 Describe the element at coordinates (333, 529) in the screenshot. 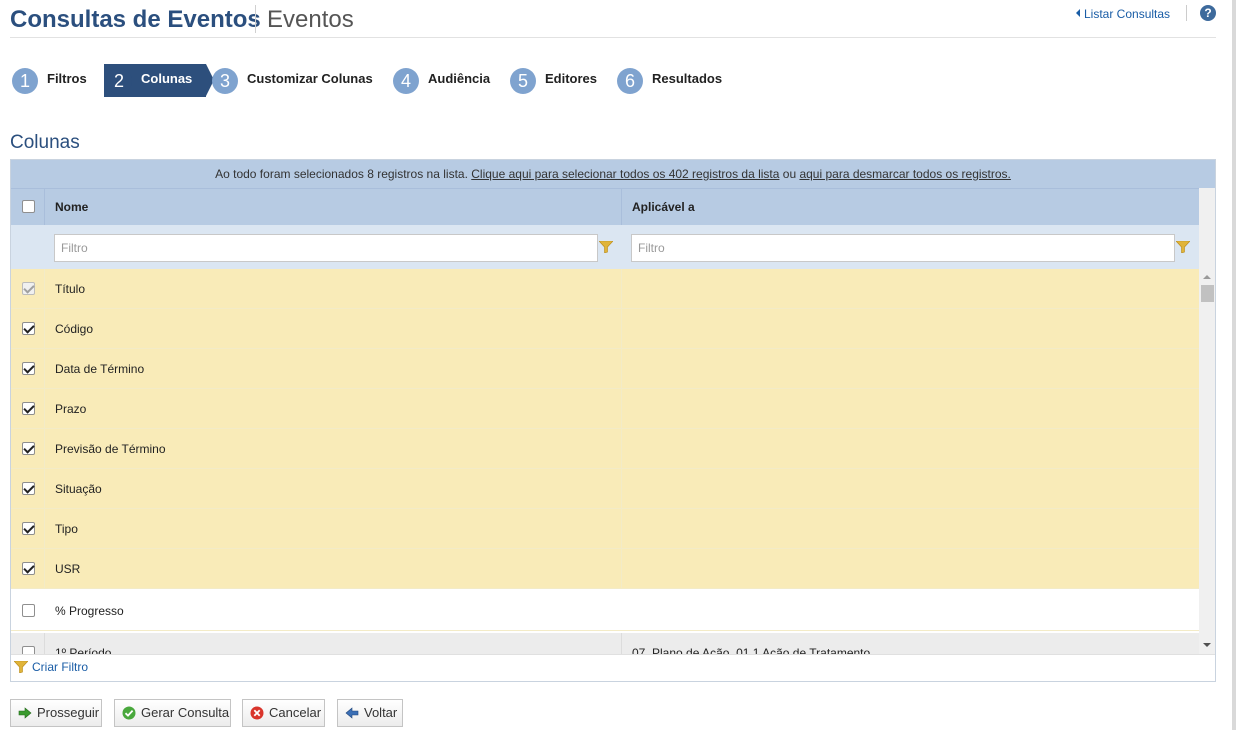

I see `row-name: Tipo` at that location.